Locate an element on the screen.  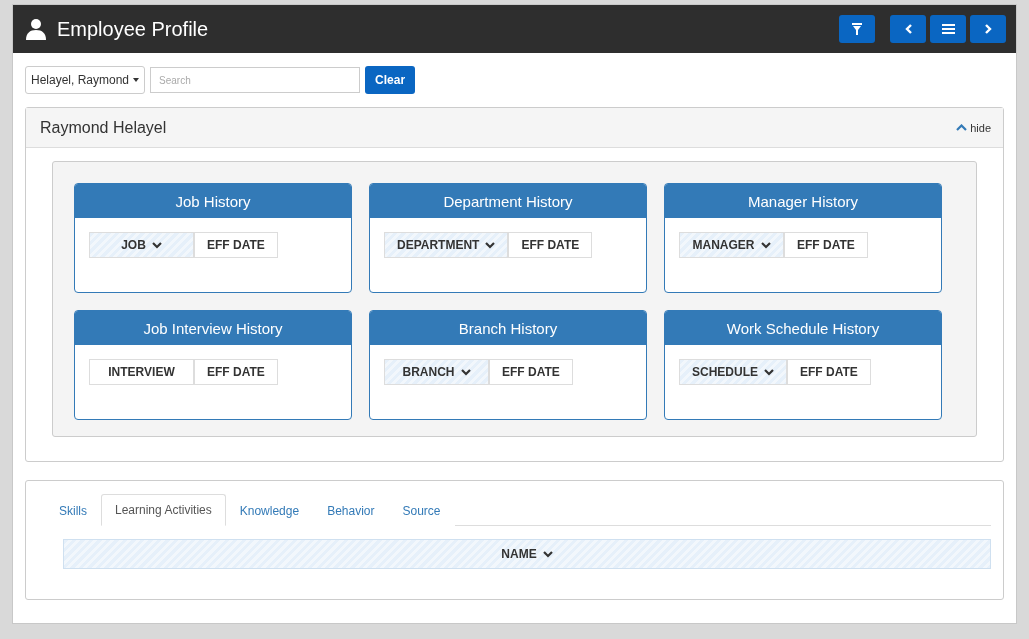
chevron-right-icon is located at coordinates (988, 29).